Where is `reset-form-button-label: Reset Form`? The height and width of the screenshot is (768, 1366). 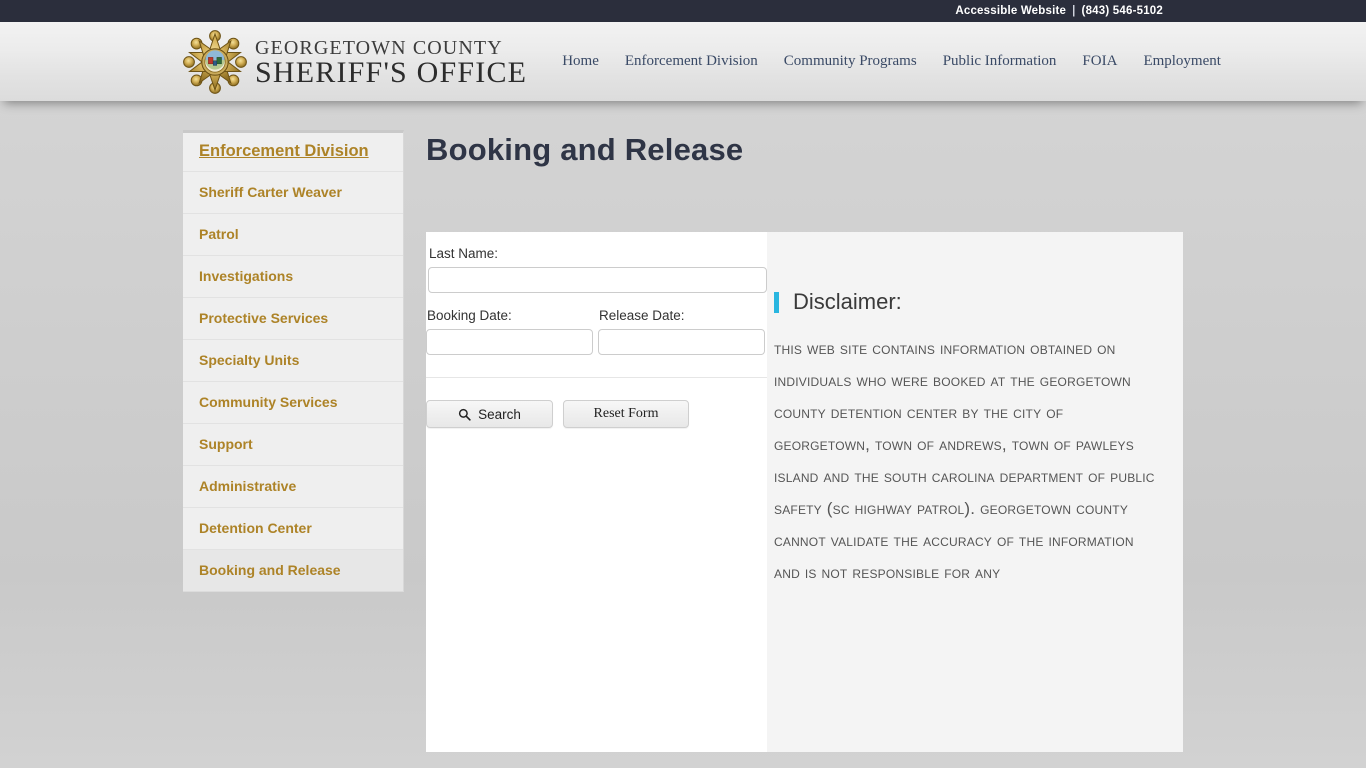 reset-form-button-label: Reset Form is located at coordinates (626, 413).